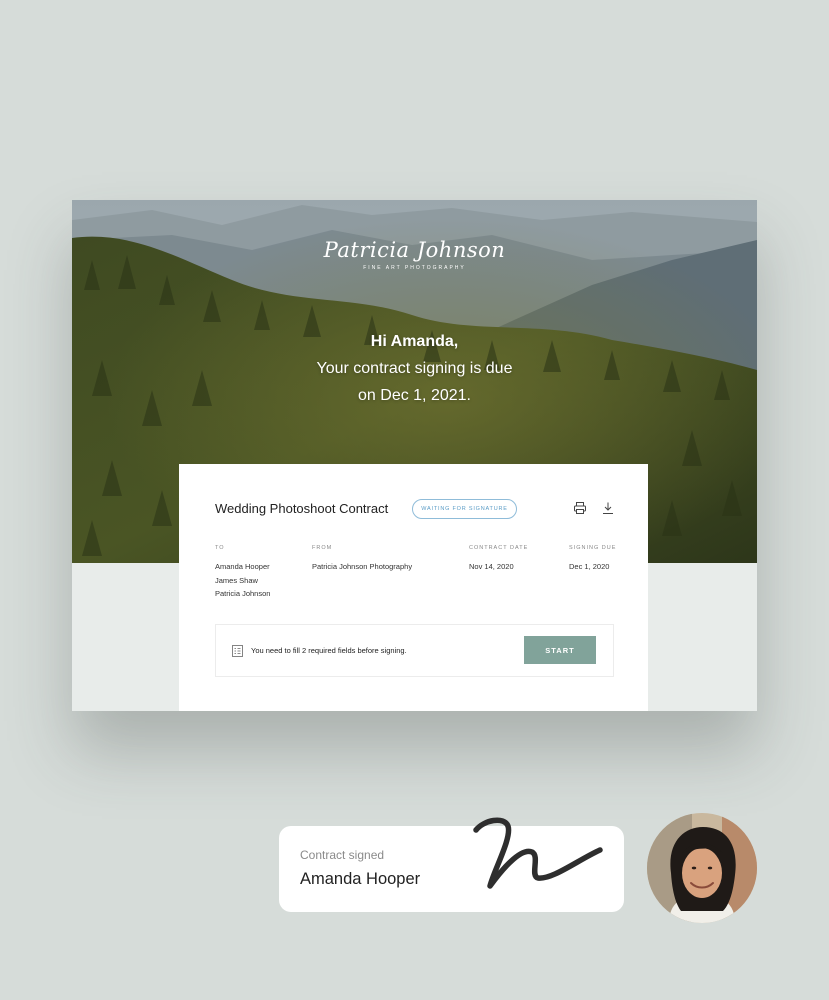  What do you see at coordinates (499, 548) in the screenshot?
I see `contract-date-header: CONTRACT DATE` at bounding box center [499, 548].